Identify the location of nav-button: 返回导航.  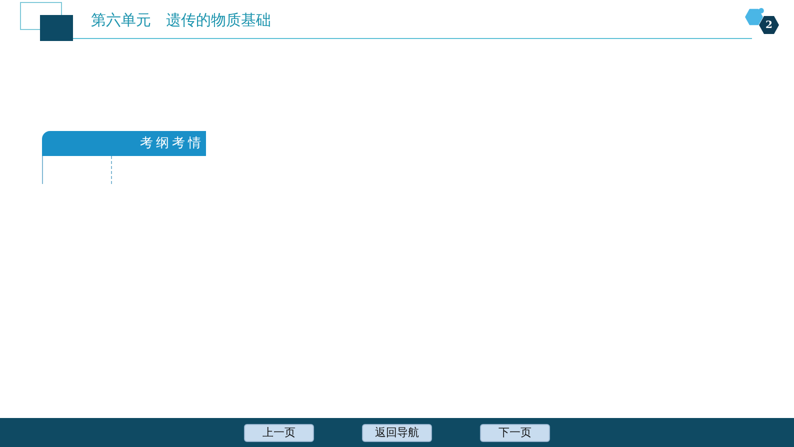
(397, 433).